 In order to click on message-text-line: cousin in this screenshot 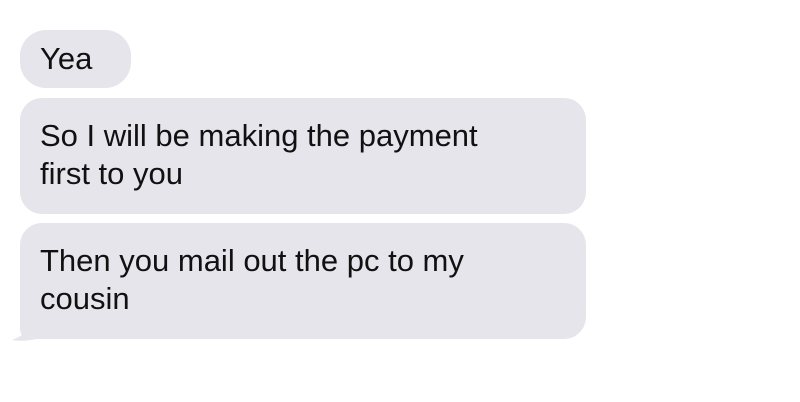, I will do `click(85, 298)`.